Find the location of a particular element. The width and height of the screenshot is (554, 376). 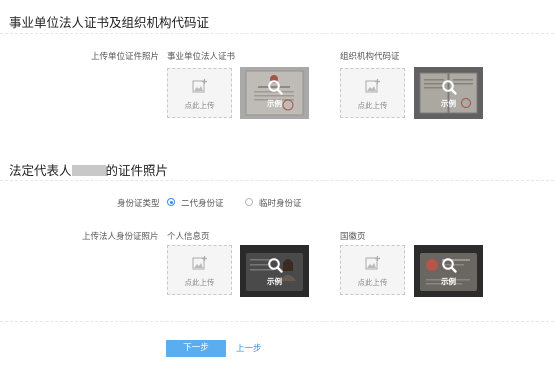

upload-id-front-button: 点此上传 is located at coordinates (199, 270).